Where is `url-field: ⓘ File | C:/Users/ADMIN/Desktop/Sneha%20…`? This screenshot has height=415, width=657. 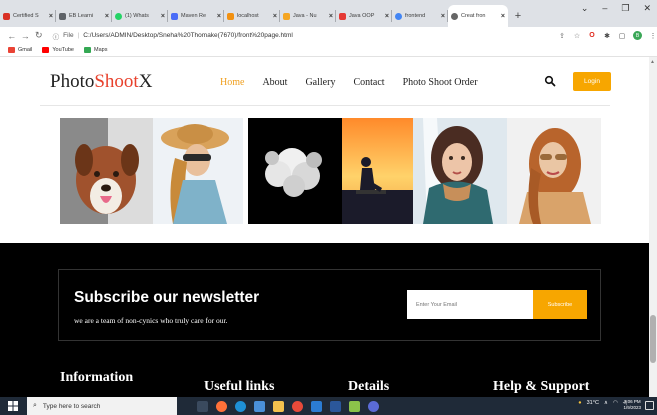
url-field: ⓘ File | C:/Users/ADMIN/Desktop/Sneha%20… is located at coordinates (302, 36).